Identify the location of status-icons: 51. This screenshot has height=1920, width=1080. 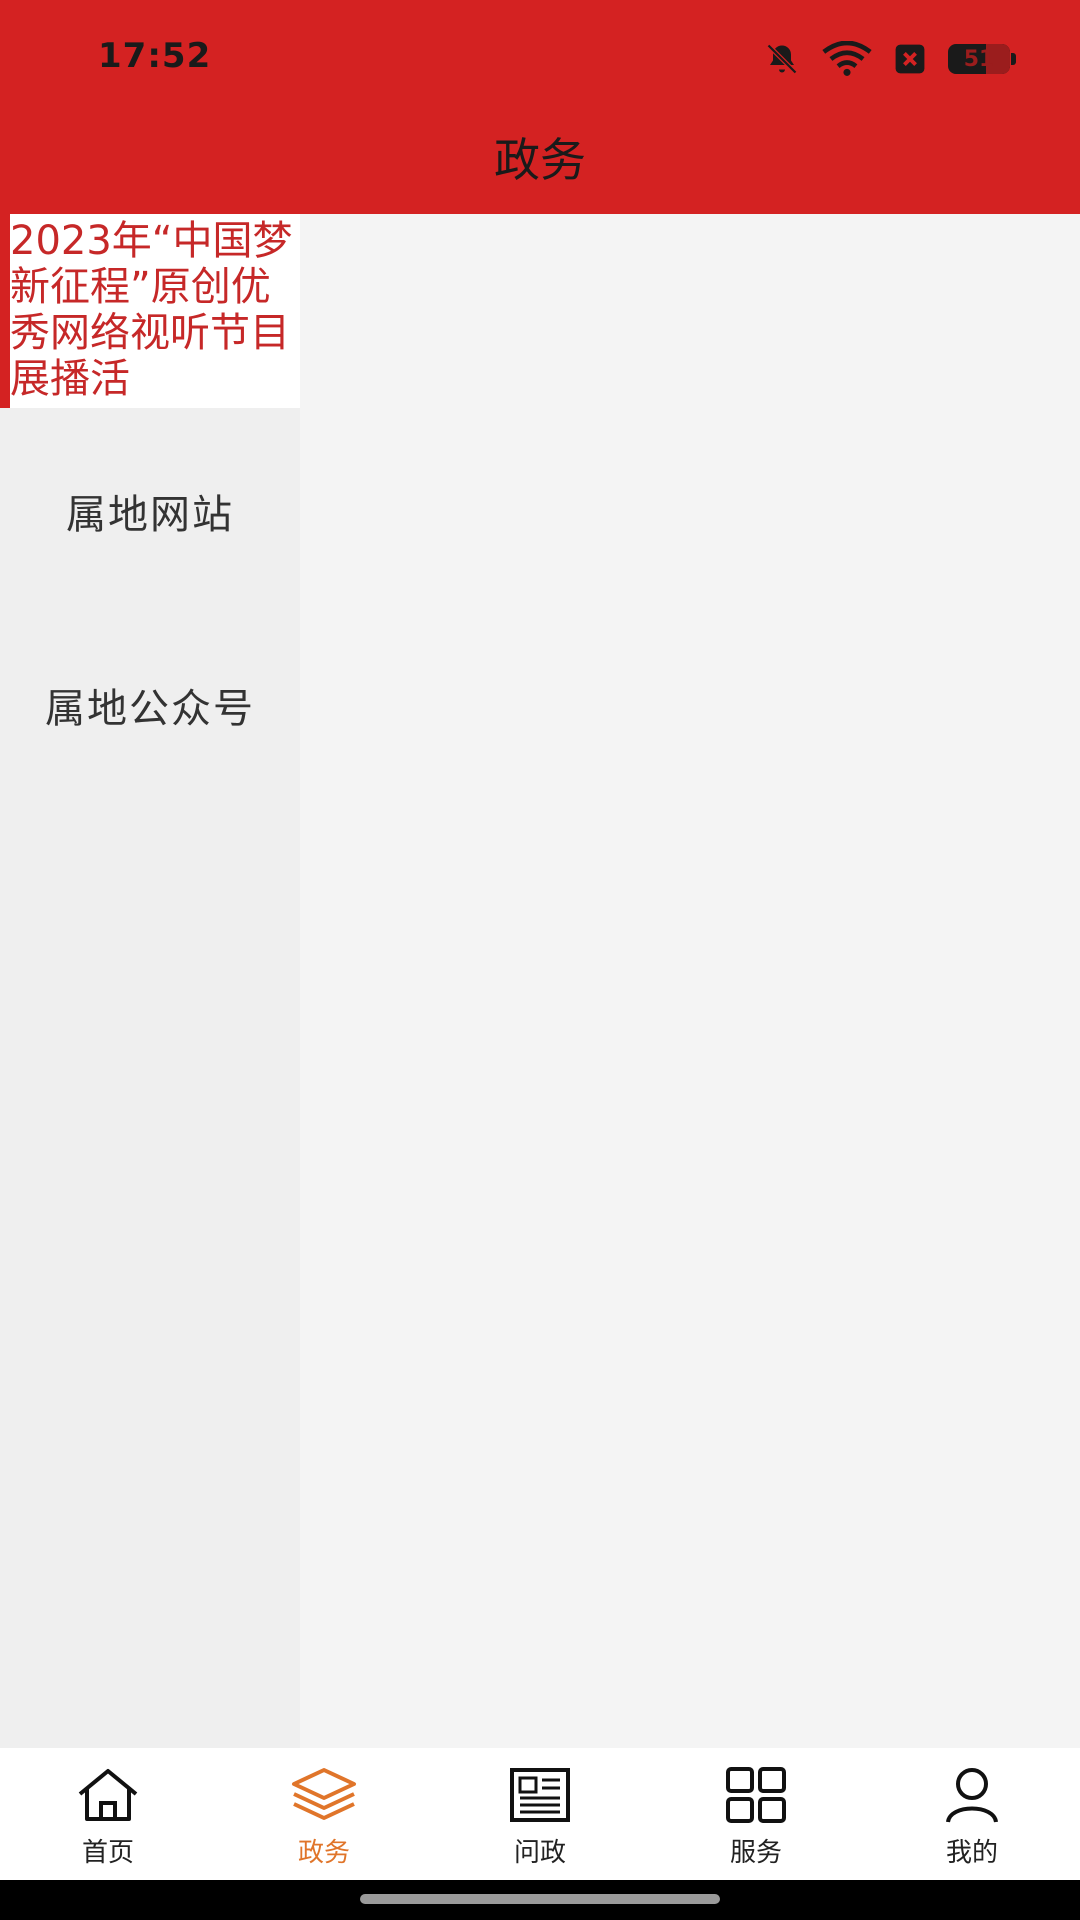
(890, 59).